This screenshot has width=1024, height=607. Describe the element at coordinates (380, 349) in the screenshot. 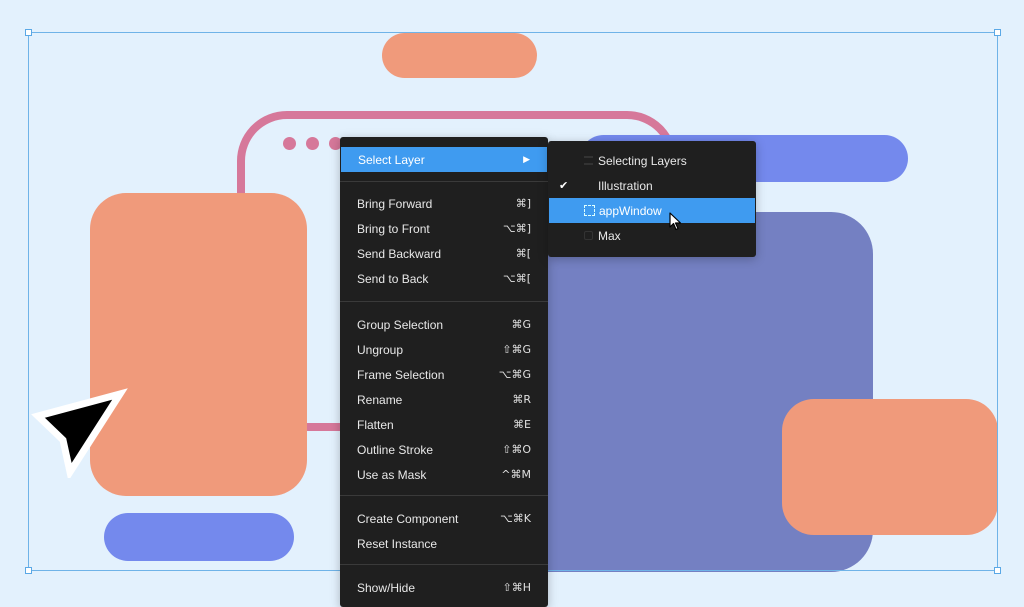

I see `menu-item-label: Ungroup` at that location.